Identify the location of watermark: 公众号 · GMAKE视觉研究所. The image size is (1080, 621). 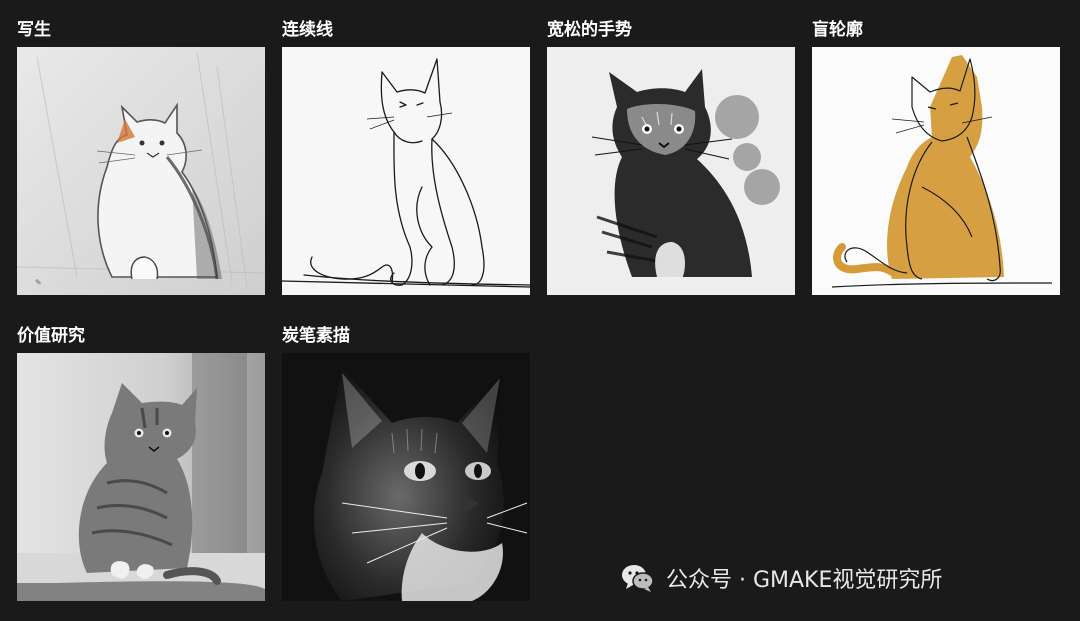
(781, 578).